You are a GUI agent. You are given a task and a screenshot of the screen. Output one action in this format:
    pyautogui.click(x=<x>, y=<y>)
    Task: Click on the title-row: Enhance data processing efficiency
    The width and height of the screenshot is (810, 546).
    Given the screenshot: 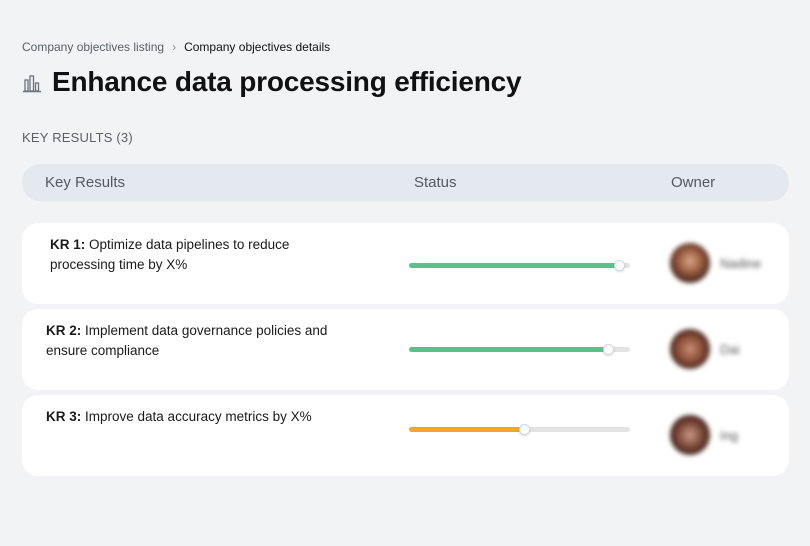 What is the action you would take?
    pyautogui.click(x=272, y=82)
    